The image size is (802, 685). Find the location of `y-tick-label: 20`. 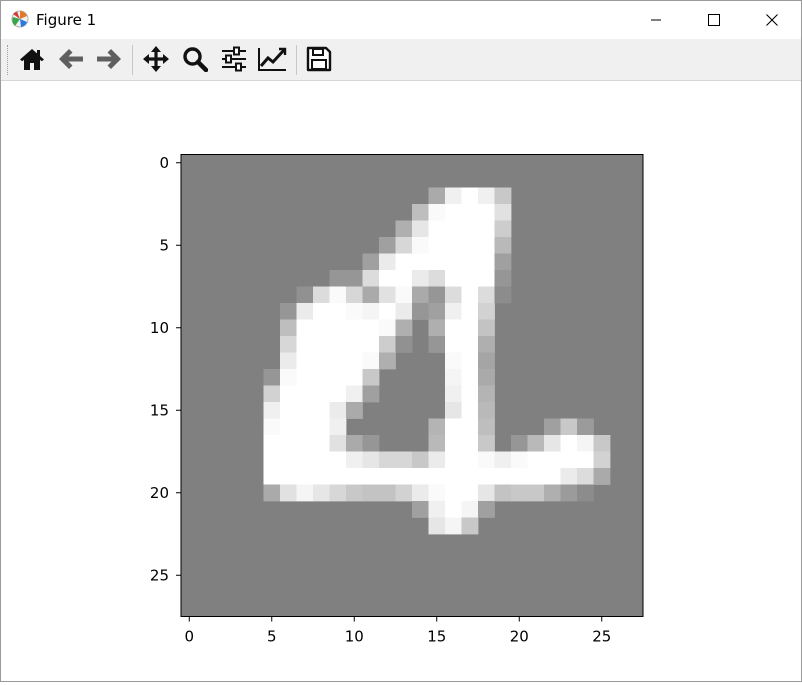

y-tick-label: 20 is located at coordinates (159, 493).